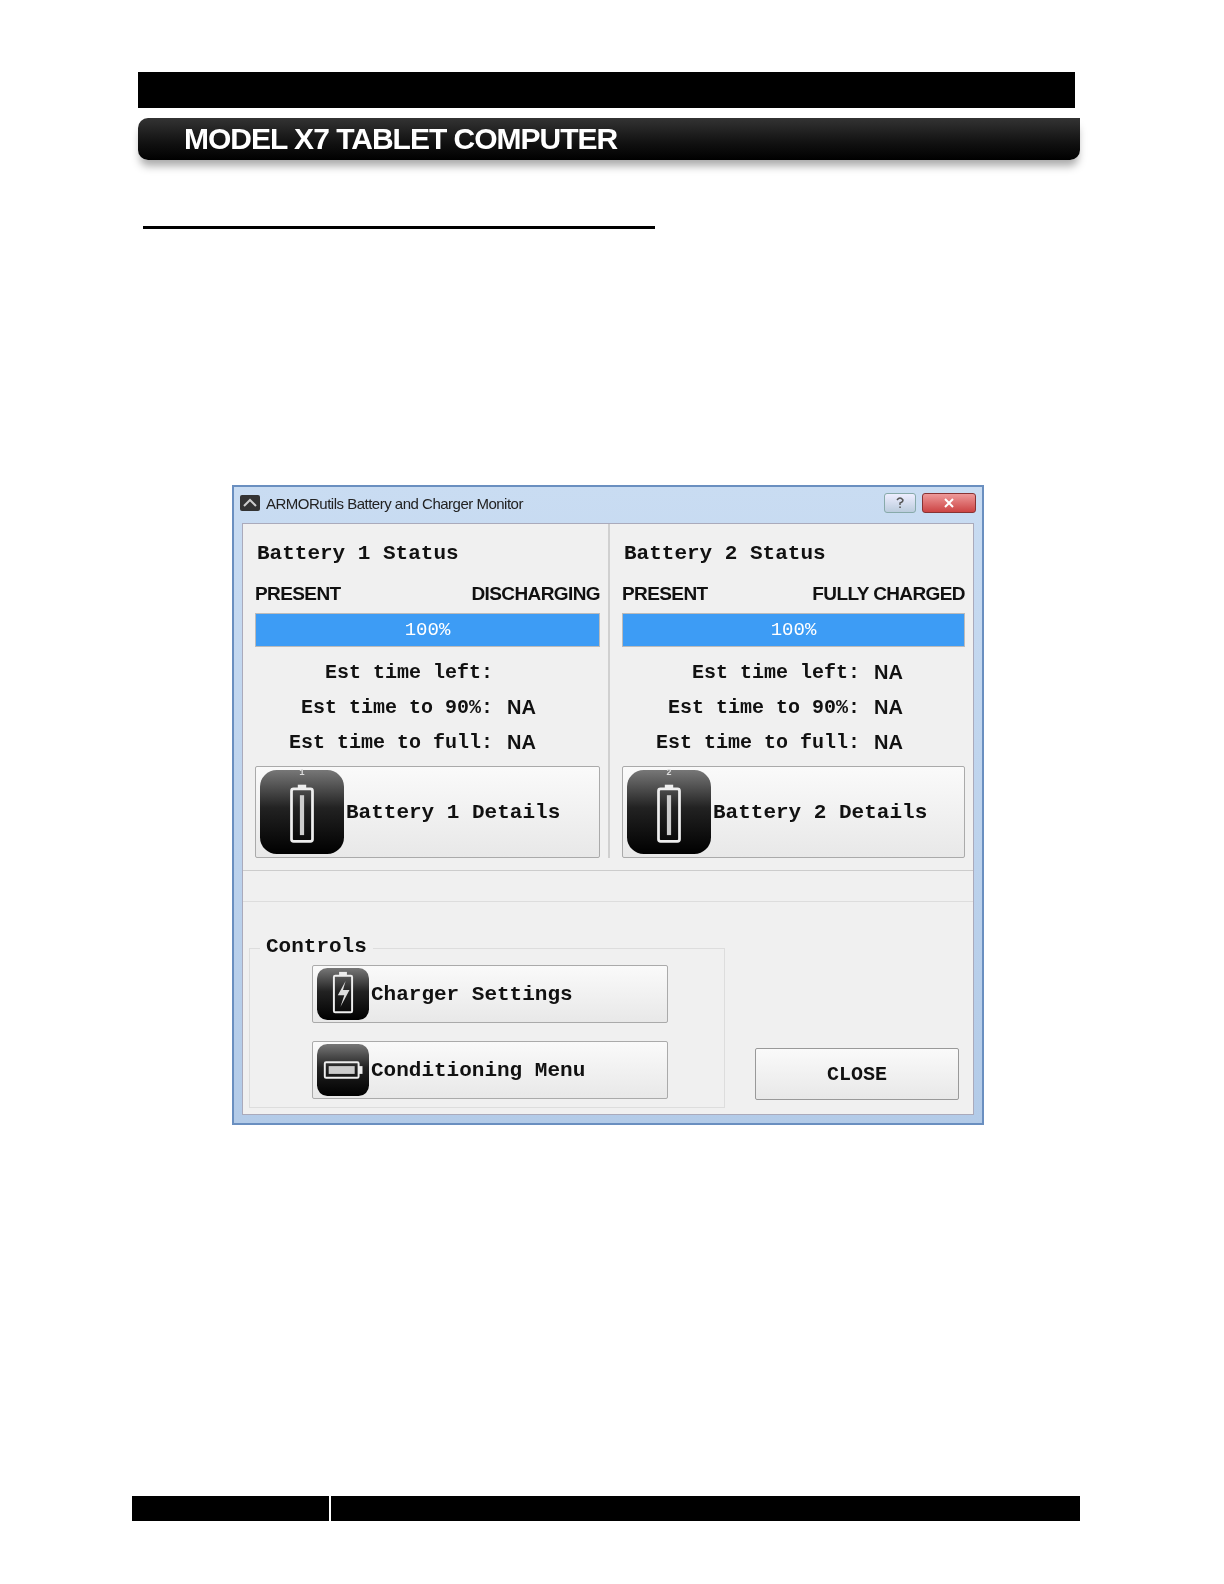 Image resolution: width=1224 pixels, height=1584 pixels. What do you see at coordinates (401, 139) in the screenshot?
I see `document-title: MODEL X7 TABLET COMPUTER` at bounding box center [401, 139].